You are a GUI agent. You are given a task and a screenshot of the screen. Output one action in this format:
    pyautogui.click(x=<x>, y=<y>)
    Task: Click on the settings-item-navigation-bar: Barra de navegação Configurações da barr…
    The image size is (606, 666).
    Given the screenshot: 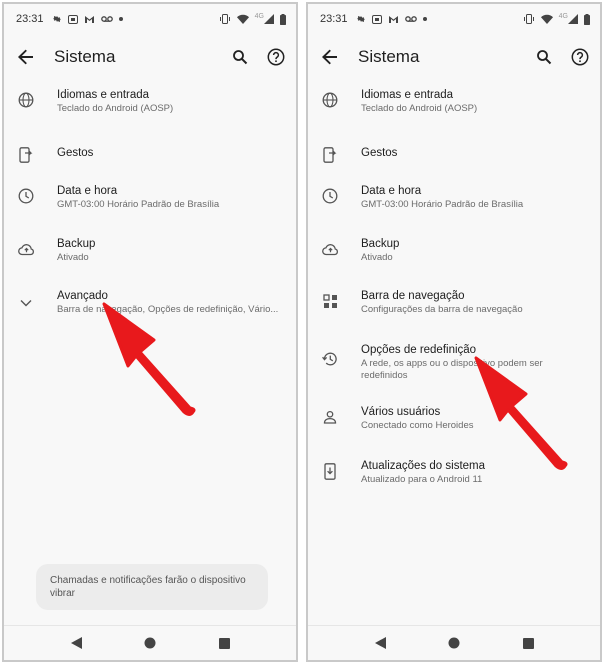 What is the action you would take?
    pyautogui.click(x=454, y=307)
    